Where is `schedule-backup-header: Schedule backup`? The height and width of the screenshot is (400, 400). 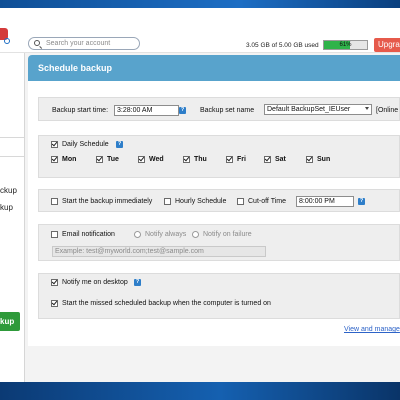
schedule-backup-header: Schedule backup is located at coordinates (214, 68).